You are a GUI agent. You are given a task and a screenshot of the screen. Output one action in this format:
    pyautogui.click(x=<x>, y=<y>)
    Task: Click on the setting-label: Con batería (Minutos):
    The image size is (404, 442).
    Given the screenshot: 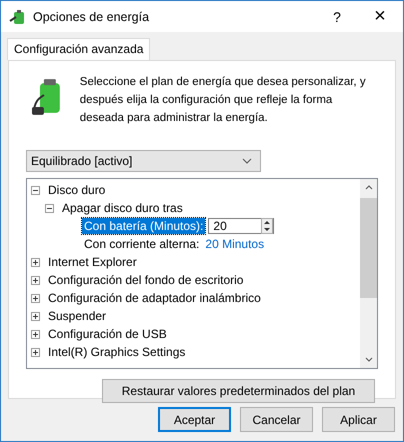 What is the action you would take?
    pyautogui.click(x=144, y=226)
    